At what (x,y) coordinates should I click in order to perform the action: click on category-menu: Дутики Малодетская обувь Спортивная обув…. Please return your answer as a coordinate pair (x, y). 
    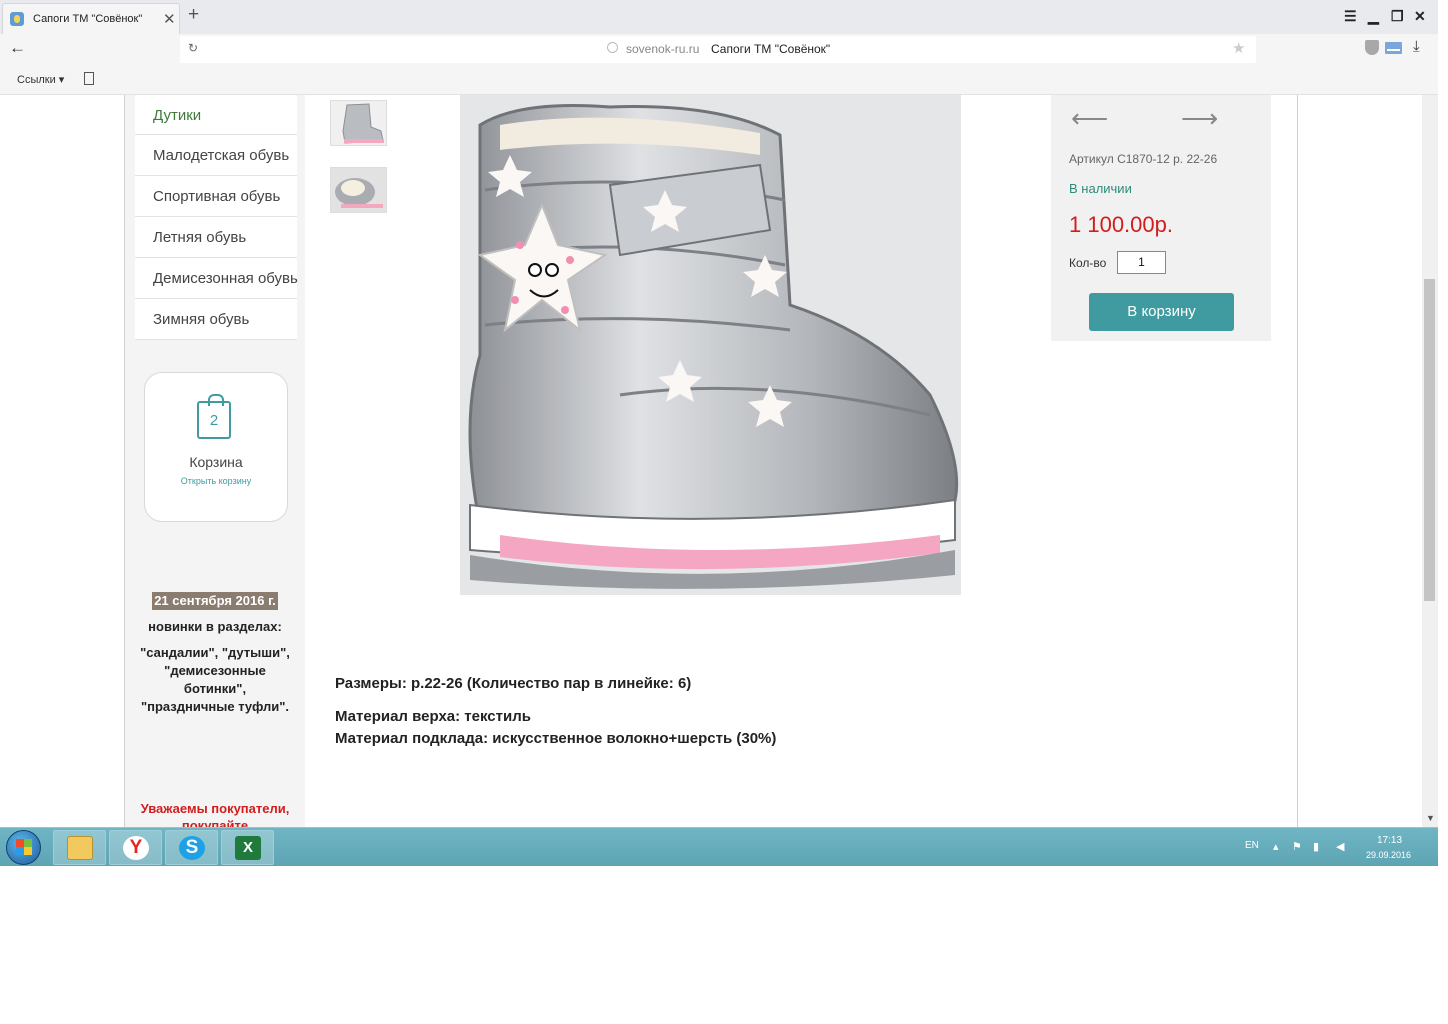
    Looking at the image, I should click on (216, 217).